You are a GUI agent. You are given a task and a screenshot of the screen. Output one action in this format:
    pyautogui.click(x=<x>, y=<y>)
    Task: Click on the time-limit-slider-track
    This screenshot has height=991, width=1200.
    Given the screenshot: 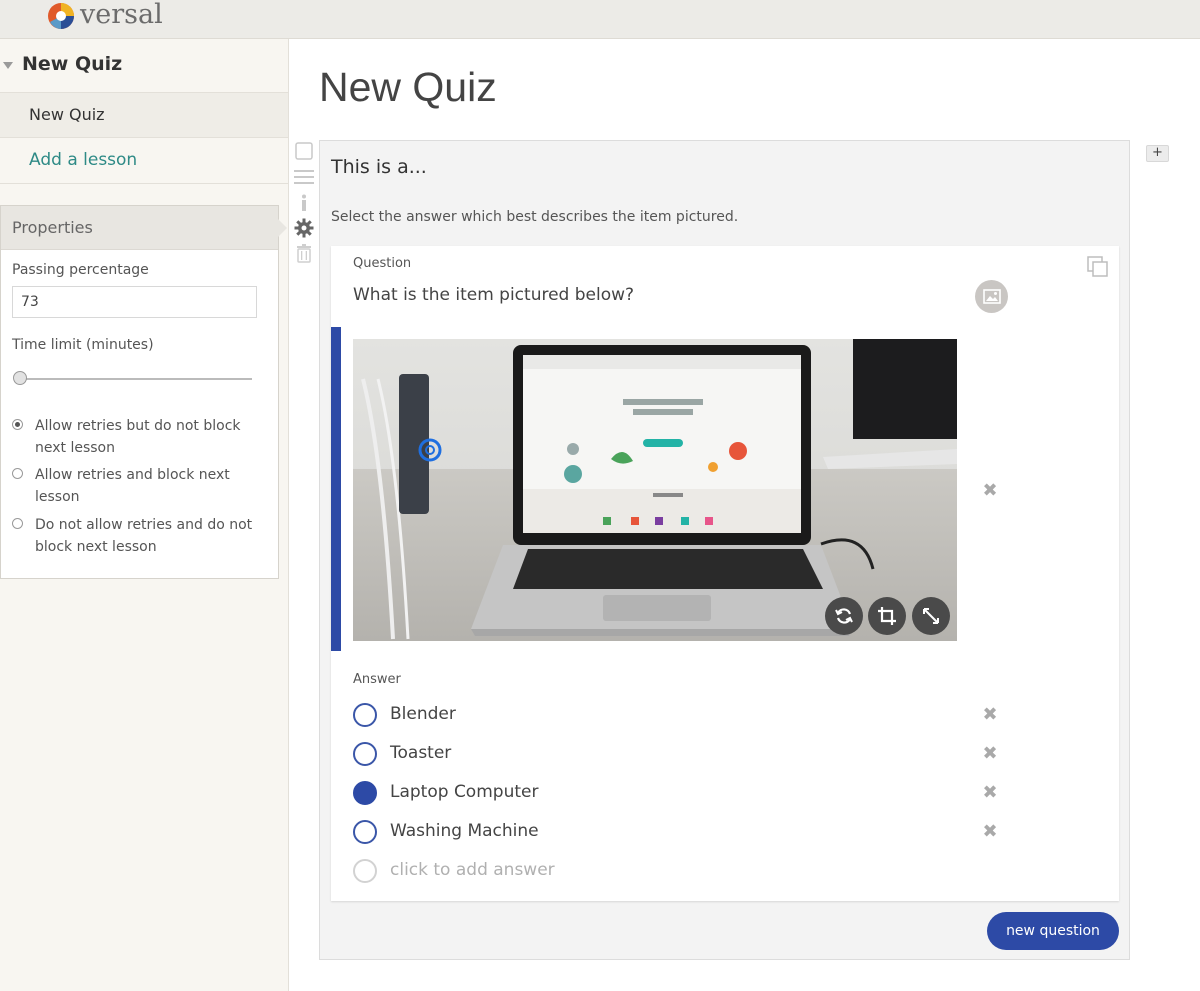 What is the action you would take?
    pyautogui.click(x=133, y=379)
    